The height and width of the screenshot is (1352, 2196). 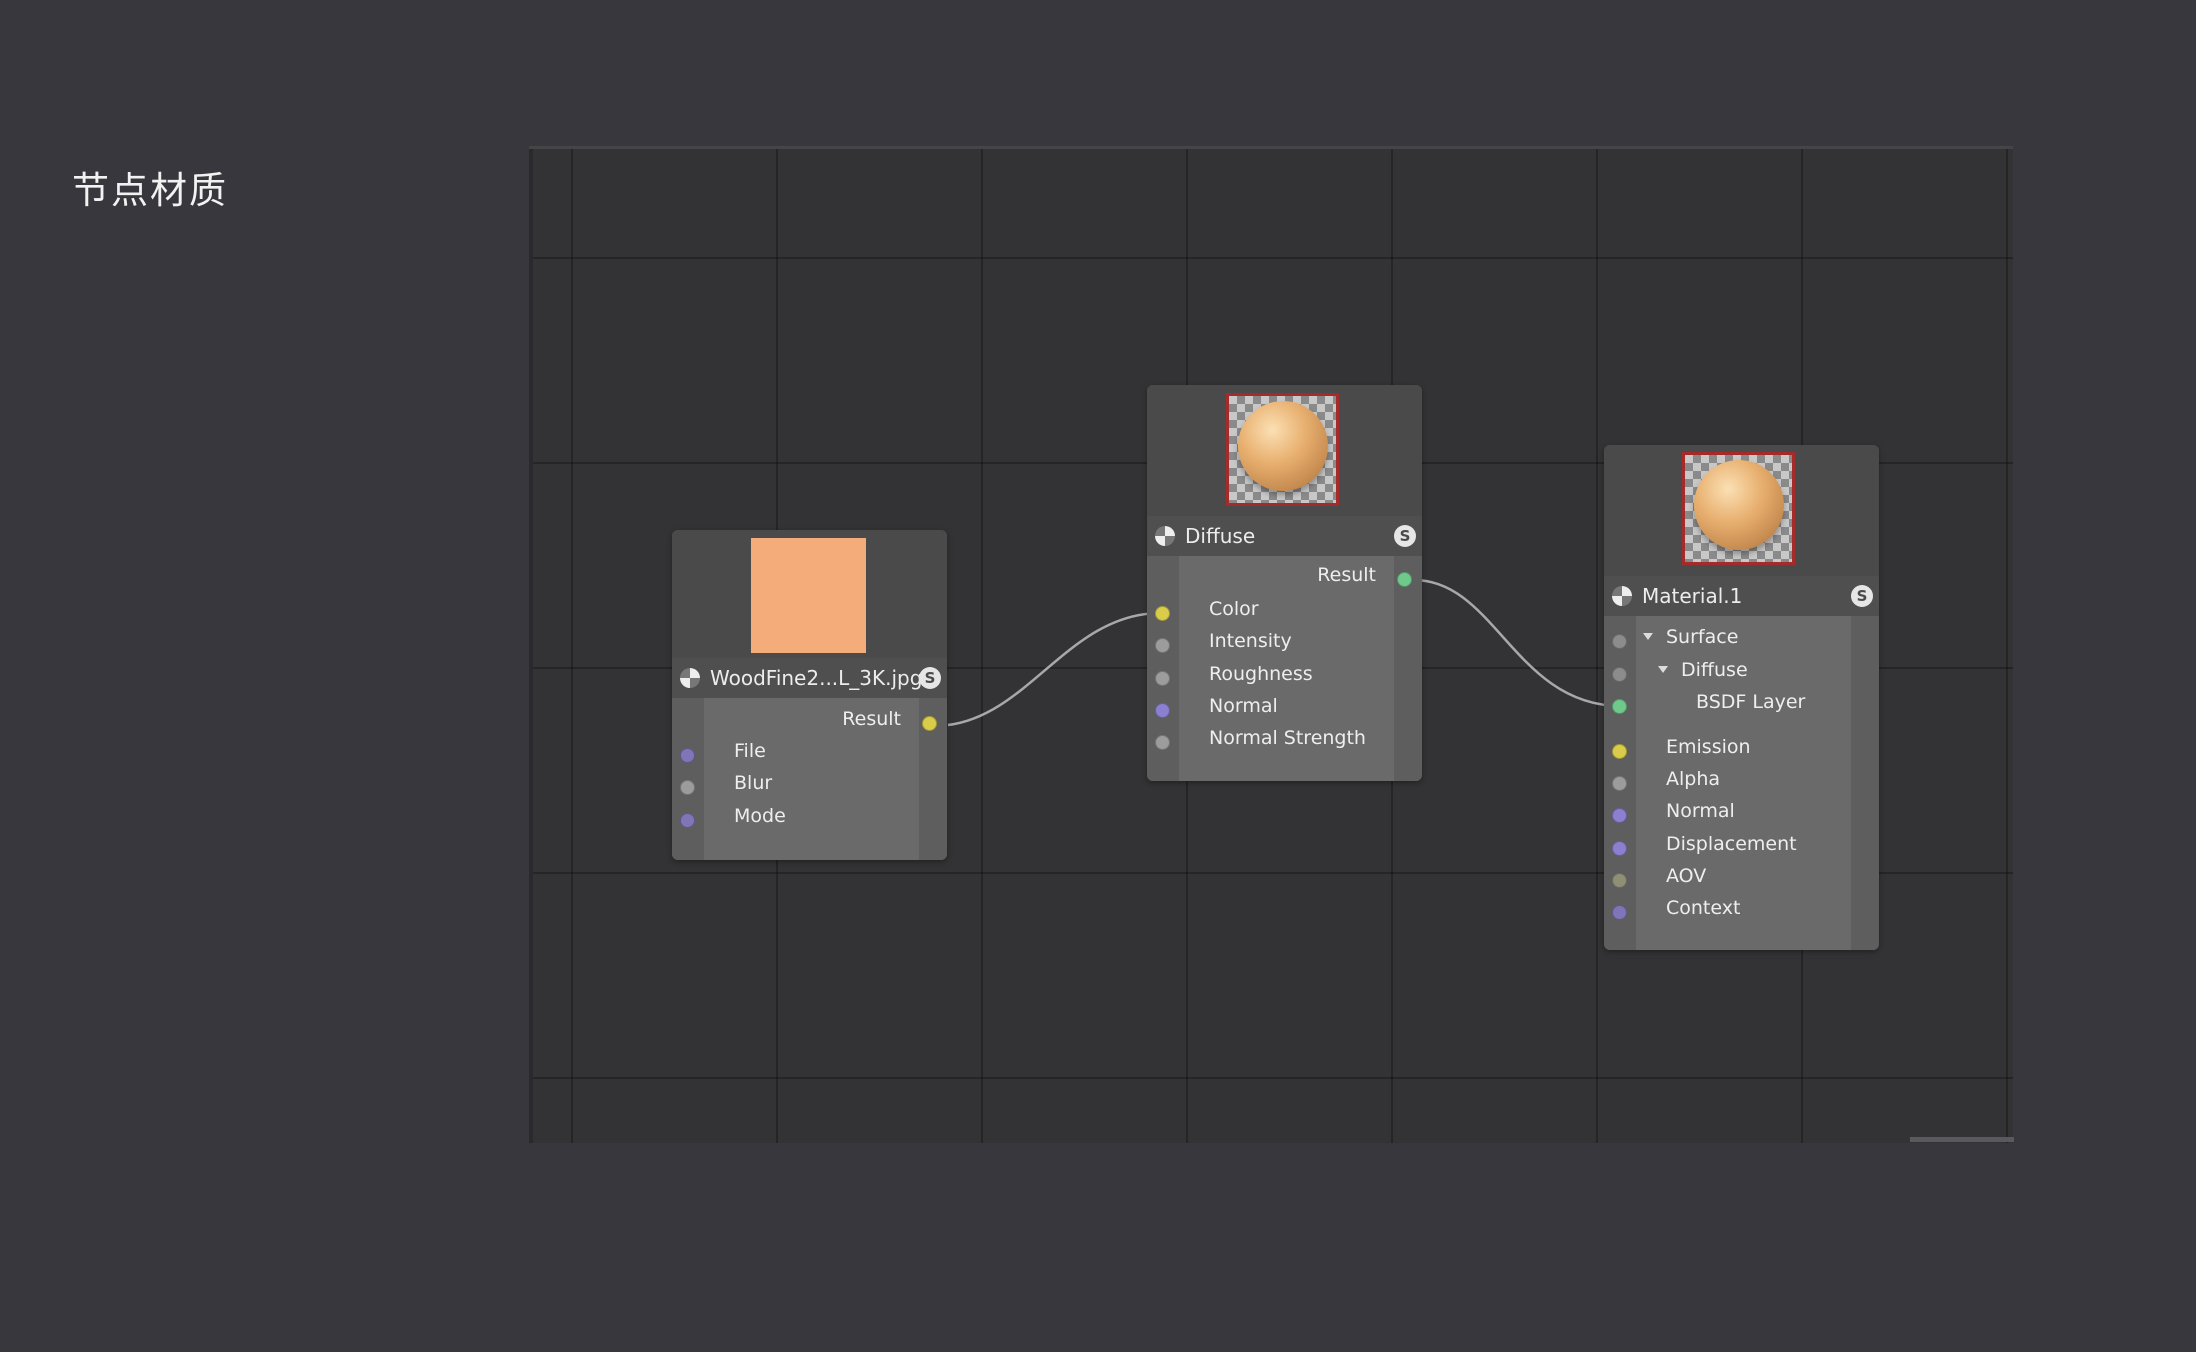 I want to click on bsdf-layer-row: BSDF Layer, so click(x=1743, y=702).